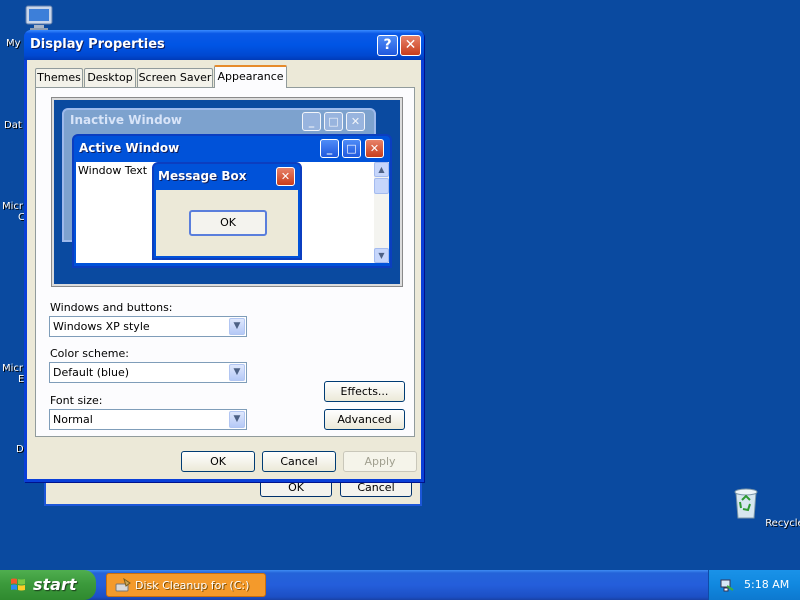  What do you see at coordinates (250, 76) in the screenshot?
I see `tab-appearance: Appearance` at bounding box center [250, 76].